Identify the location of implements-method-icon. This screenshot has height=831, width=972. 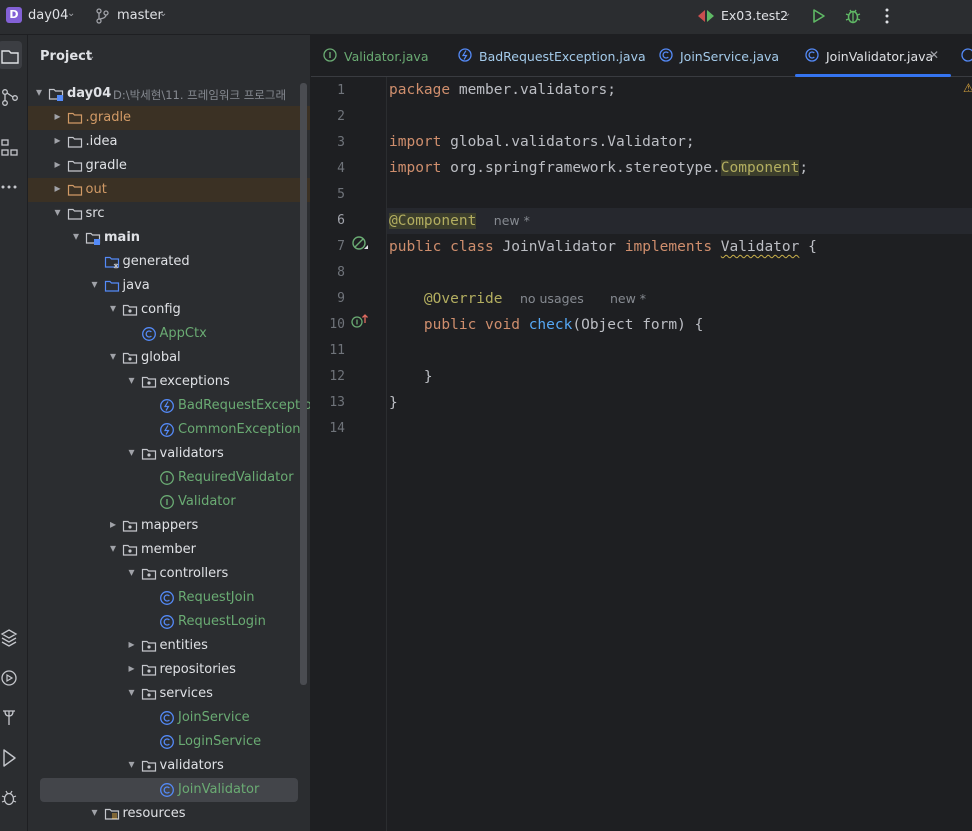
(360, 321).